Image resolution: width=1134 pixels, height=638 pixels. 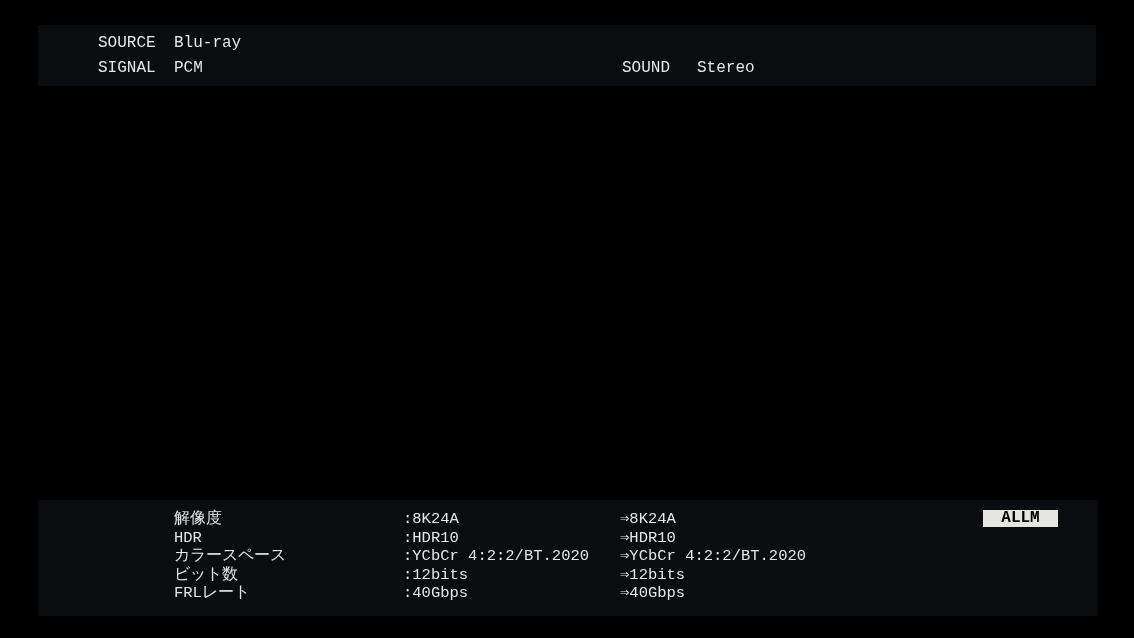 I want to click on info-value: PCM, so click(x=189, y=68).